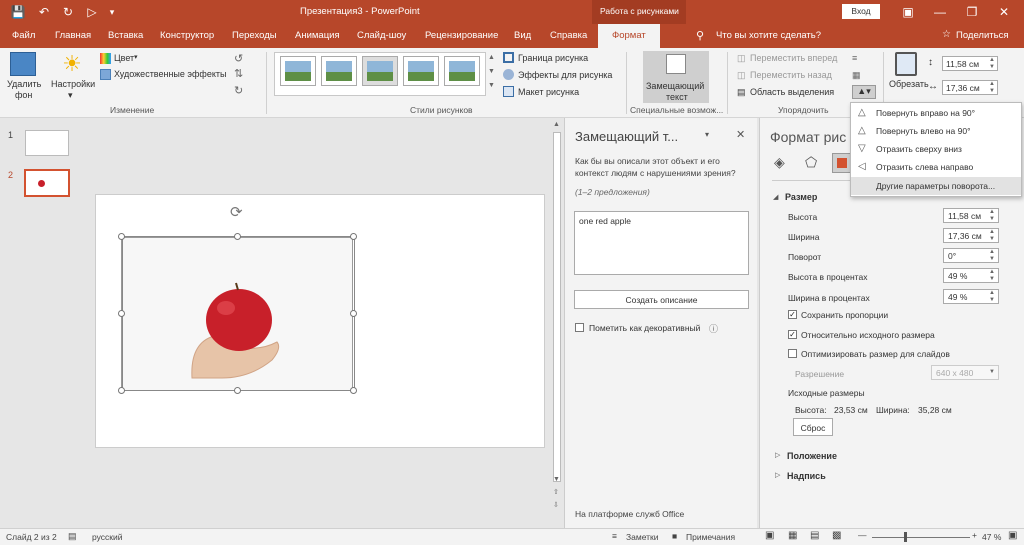  Describe the element at coordinates (238, 58) in the screenshot. I see `reset-picture-icon: ↺` at that location.